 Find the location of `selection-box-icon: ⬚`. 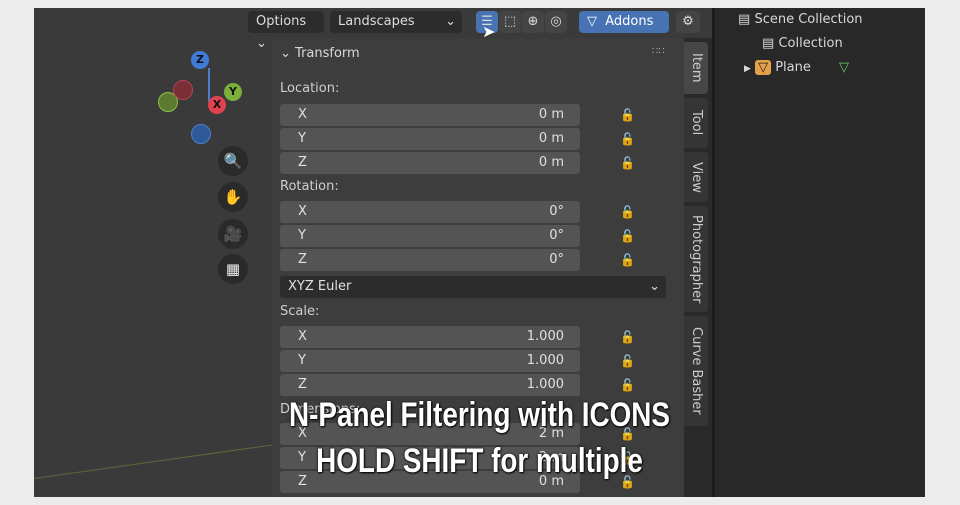

selection-box-icon: ⬚ is located at coordinates (510, 22).